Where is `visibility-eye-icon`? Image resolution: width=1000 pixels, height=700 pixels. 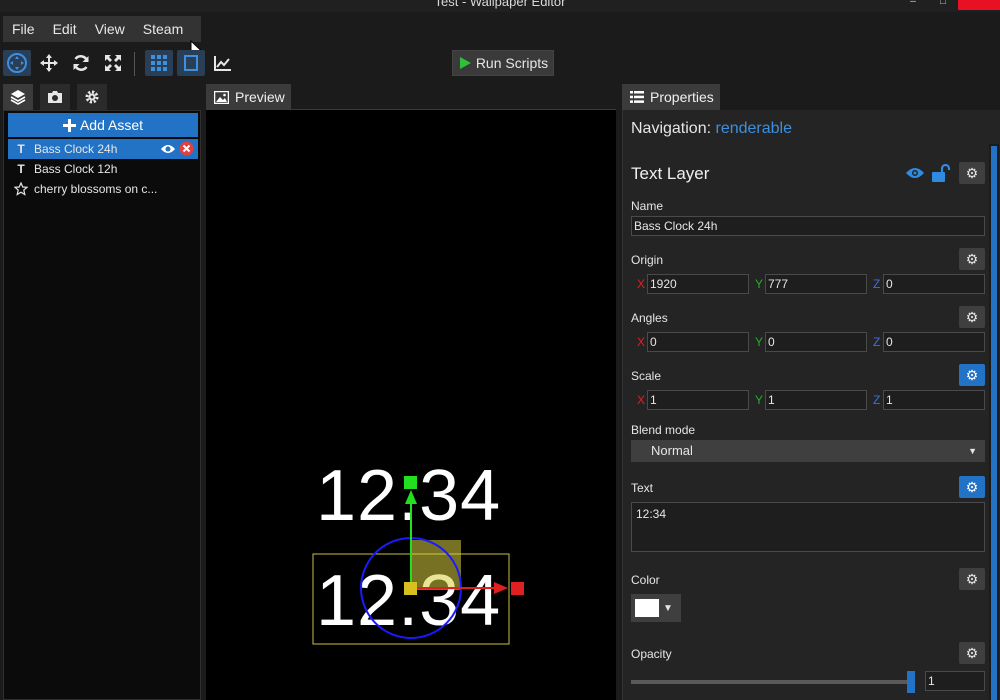 visibility-eye-icon is located at coordinates (915, 173).